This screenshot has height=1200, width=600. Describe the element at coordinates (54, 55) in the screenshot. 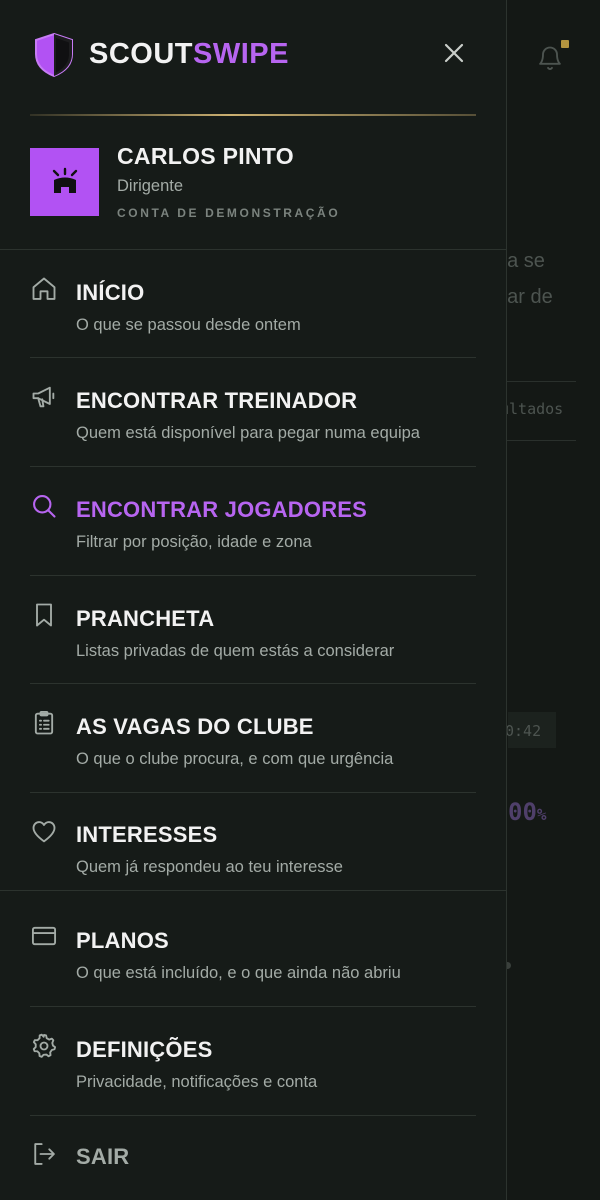

I see `shield-logo-icon` at that location.